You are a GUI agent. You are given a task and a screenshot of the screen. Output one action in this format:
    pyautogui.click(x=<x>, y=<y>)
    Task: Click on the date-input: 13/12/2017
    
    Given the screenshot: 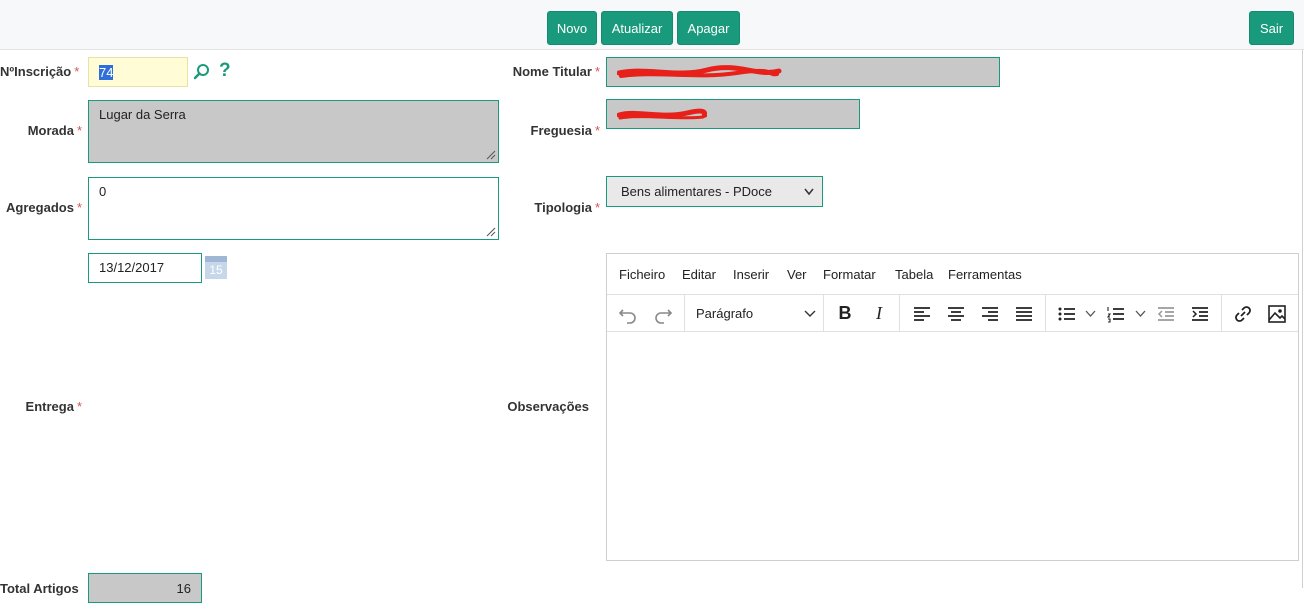 What is the action you would take?
    pyautogui.click(x=145, y=268)
    